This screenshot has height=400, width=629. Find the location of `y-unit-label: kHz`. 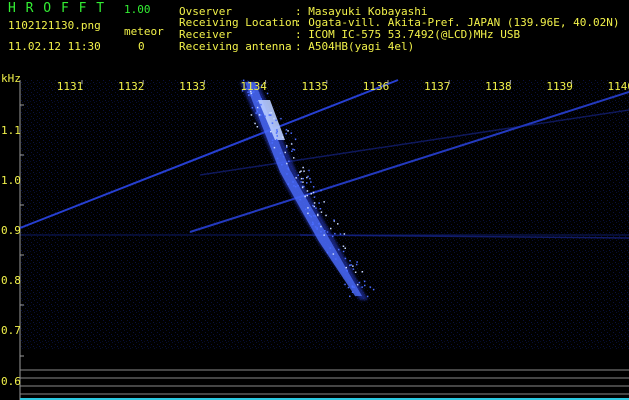

y-unit-label: kHz is located at coordinates (11, 78).